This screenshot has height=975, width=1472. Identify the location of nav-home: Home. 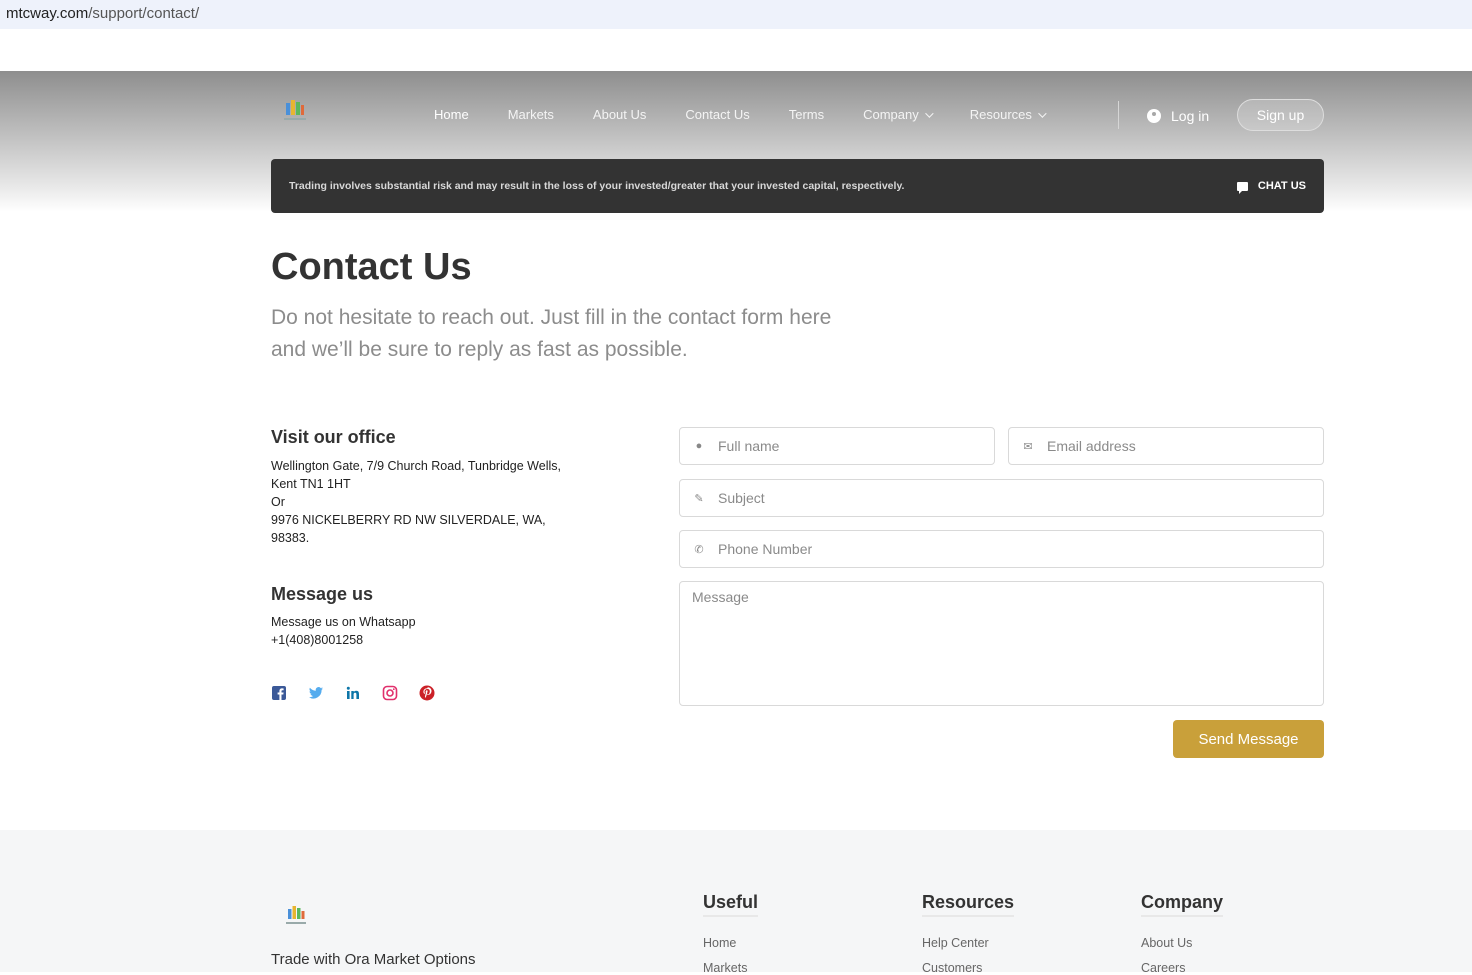
(451, 114).